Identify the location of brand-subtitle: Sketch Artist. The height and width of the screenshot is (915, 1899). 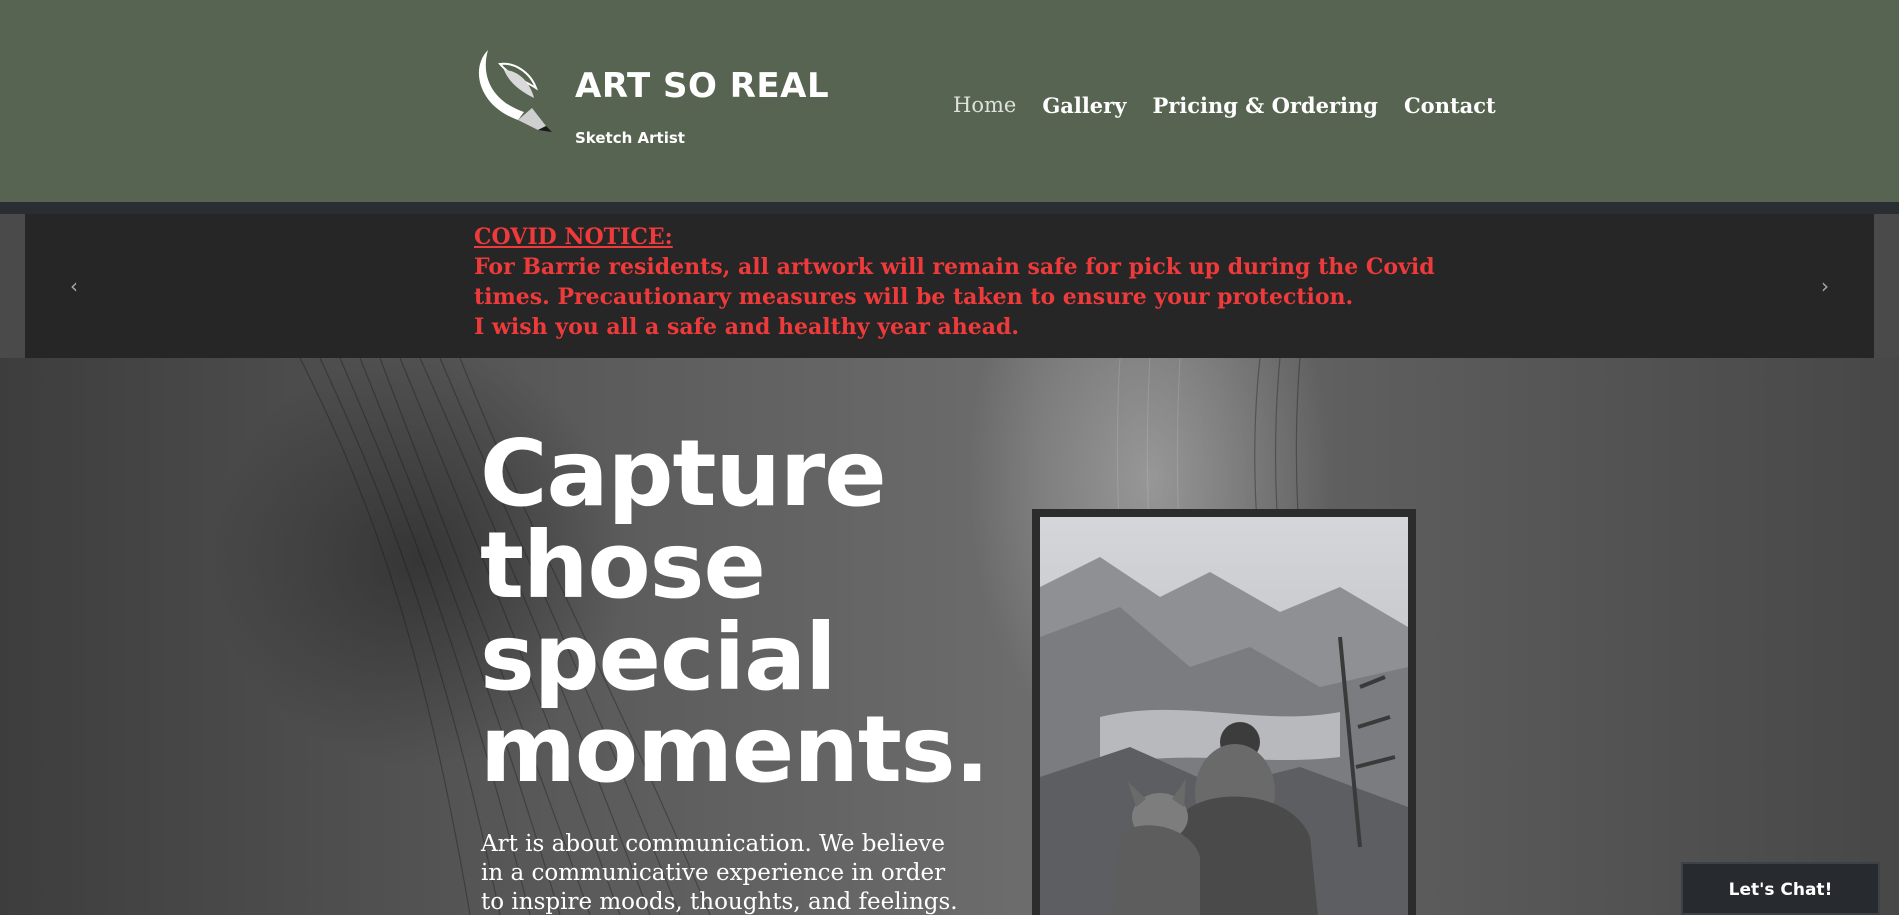
(630, 138).